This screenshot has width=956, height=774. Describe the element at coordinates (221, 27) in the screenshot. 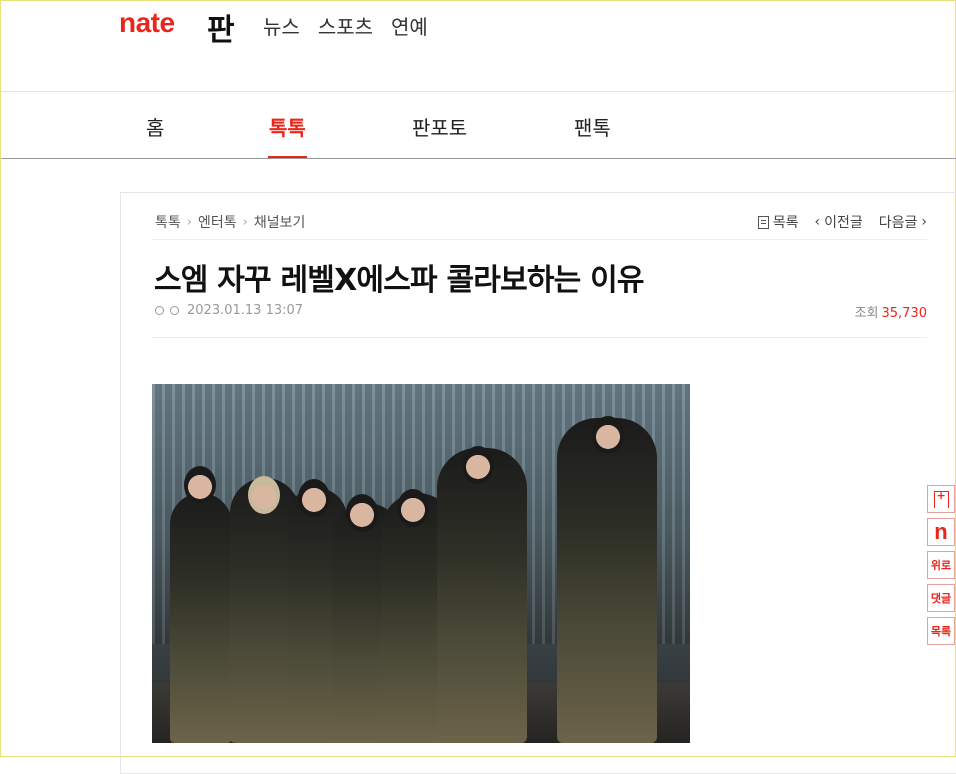

I see `pann-logo: 판` at that location.